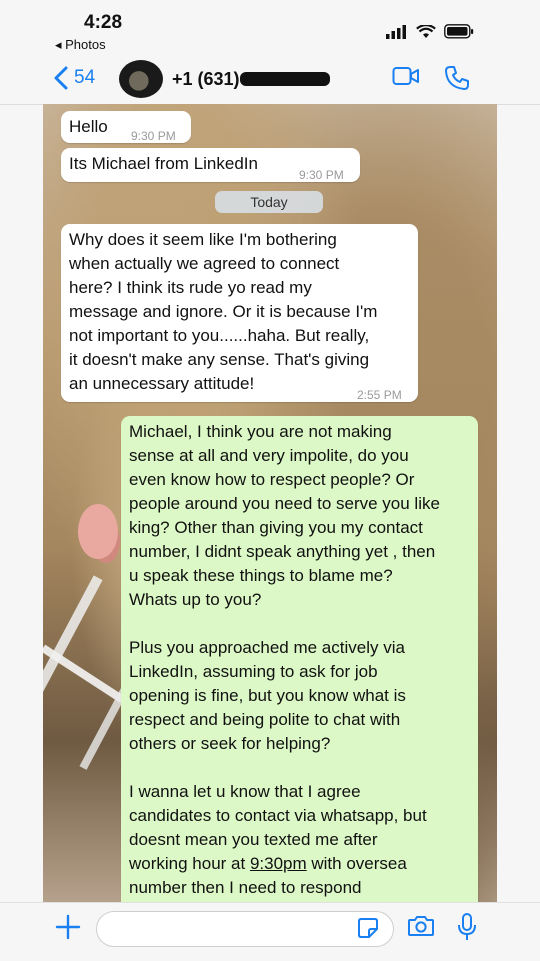 This screenshot has height=961, width=540. I want to click on time-link: 9:30pm, so click(278, 863).